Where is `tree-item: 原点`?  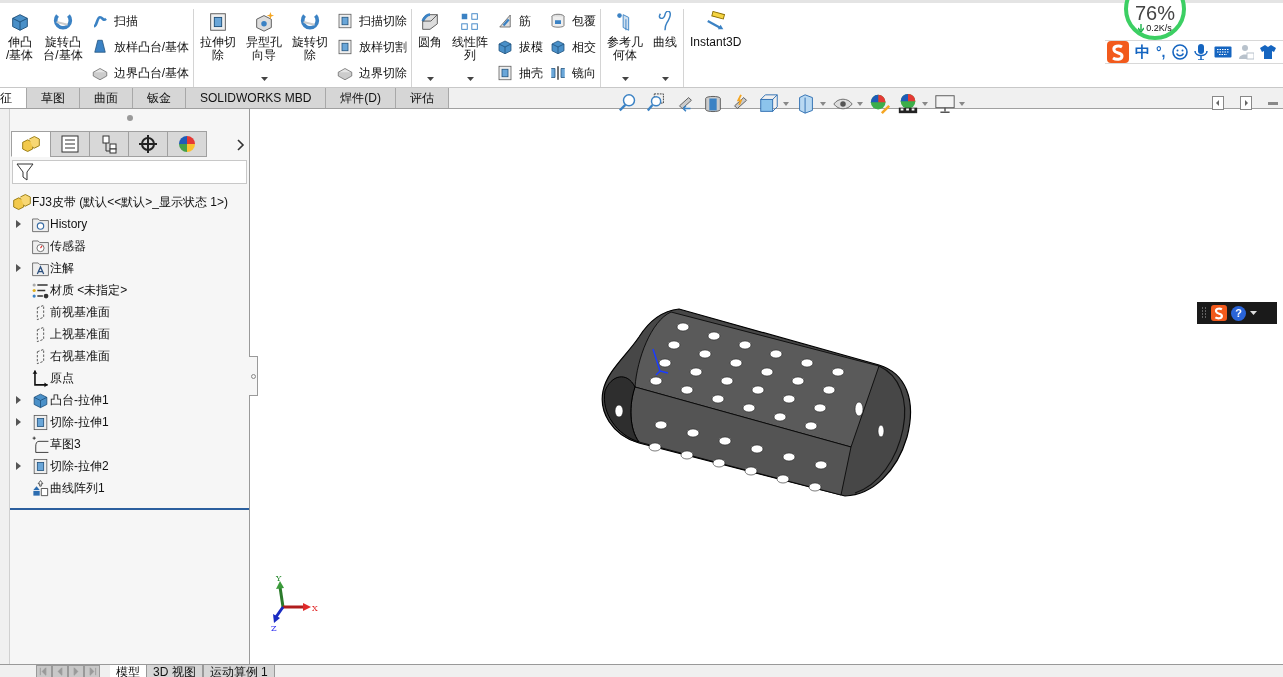
tree-item: 原点 is located at coordinates (129, 378).